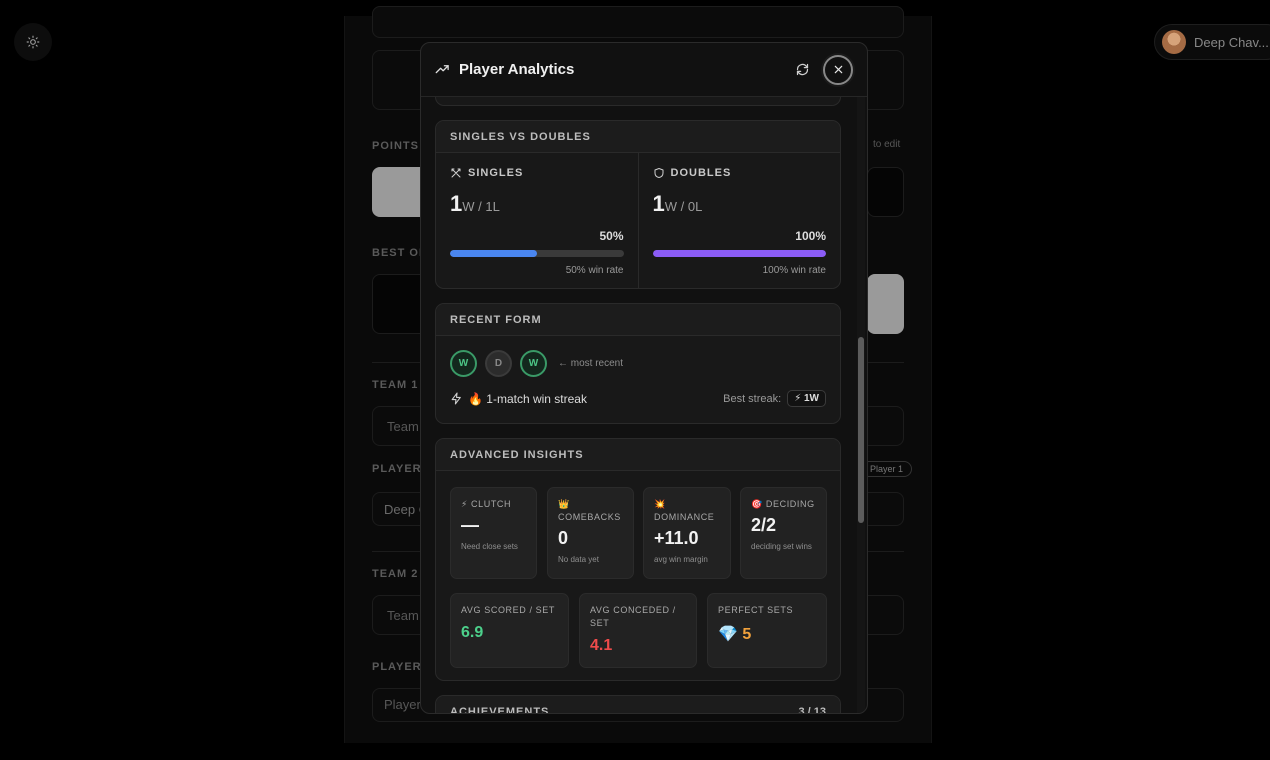 The height and width of the screenshot is (760, 1270). Describe the element at coordinates (489, 546) in the screenshot. I see `clutch-sub: Need close sets` at that location.